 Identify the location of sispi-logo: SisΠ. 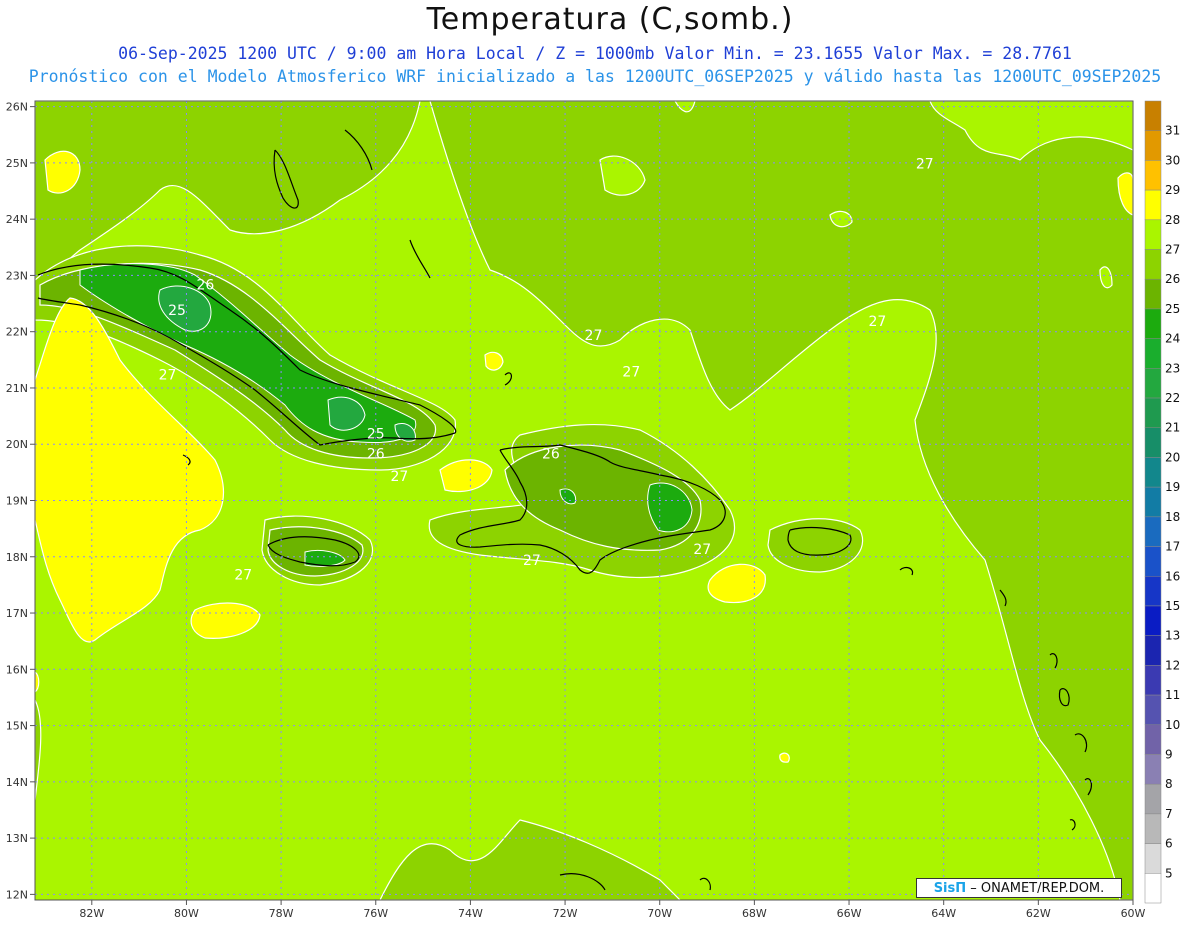
(950, 888).